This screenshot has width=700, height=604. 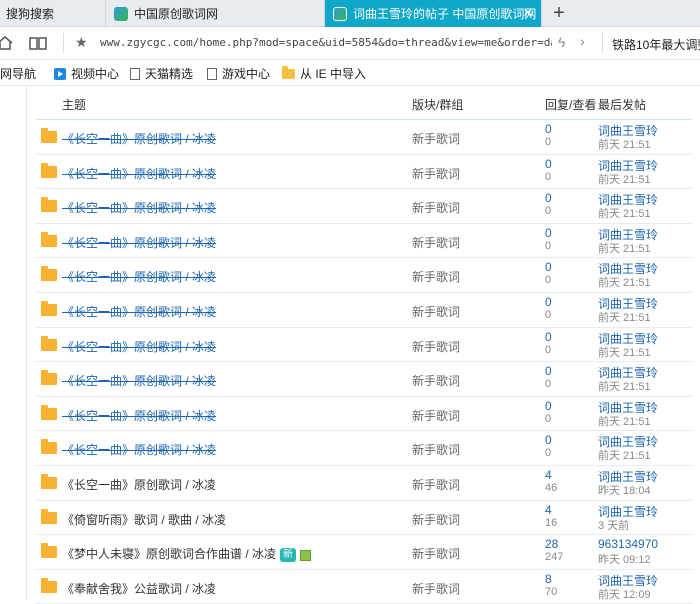 What do you see at coordinates (333, 74) in the screenshot?
I see `bookmark-label: 从 IE 中导入` at bounding box center [333, 74].